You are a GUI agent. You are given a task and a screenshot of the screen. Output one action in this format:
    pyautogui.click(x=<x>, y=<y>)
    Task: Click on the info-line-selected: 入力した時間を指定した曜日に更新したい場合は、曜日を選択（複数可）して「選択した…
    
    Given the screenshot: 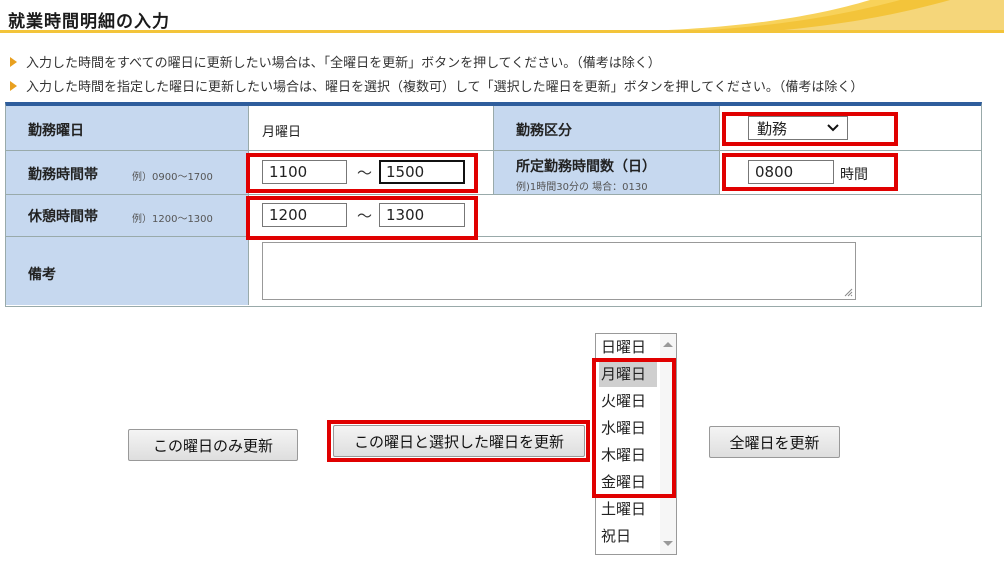 What is the action you would take?
    pyautogui.click(x=436, y=85)
    